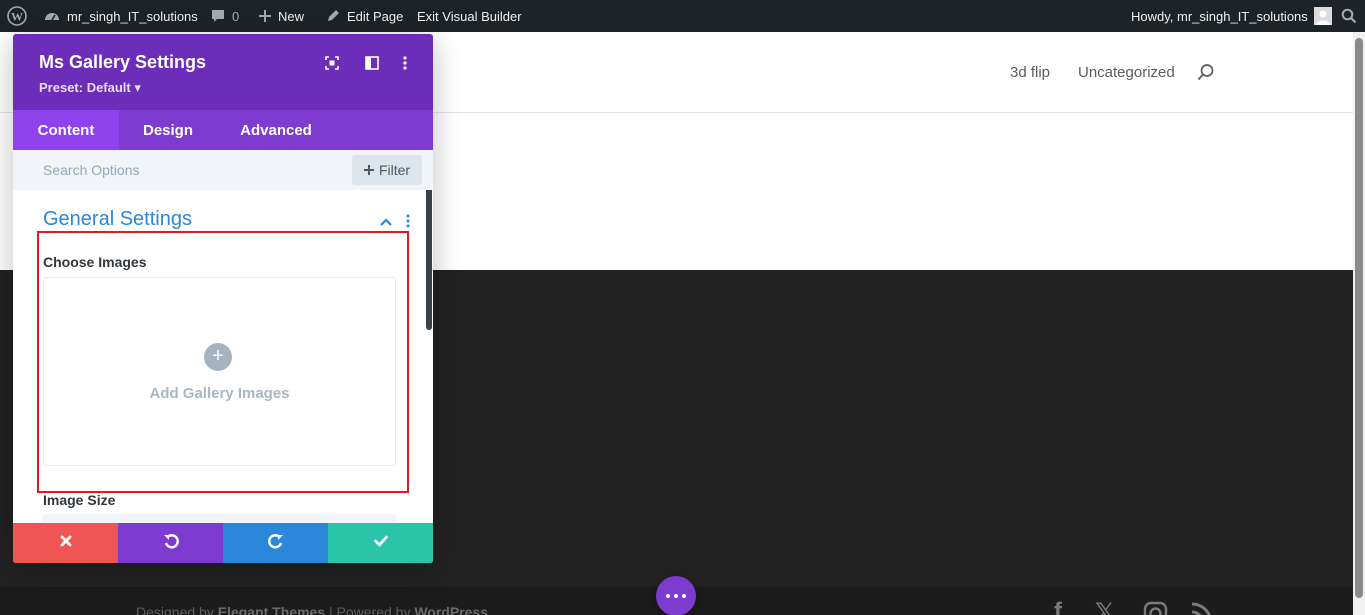  I want to click on more-options-icon, so click(405, 63).